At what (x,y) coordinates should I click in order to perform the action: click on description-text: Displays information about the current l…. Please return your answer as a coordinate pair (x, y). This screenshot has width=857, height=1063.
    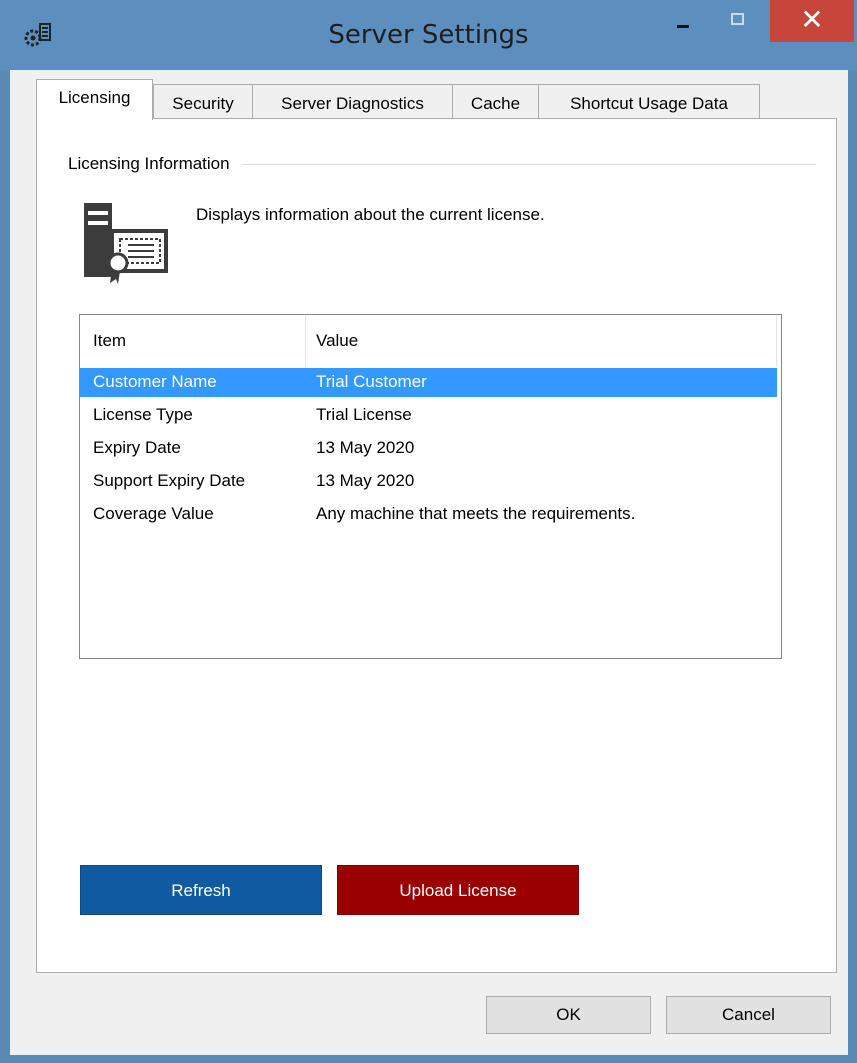
    Looking at the image, I should click on (370, 214).